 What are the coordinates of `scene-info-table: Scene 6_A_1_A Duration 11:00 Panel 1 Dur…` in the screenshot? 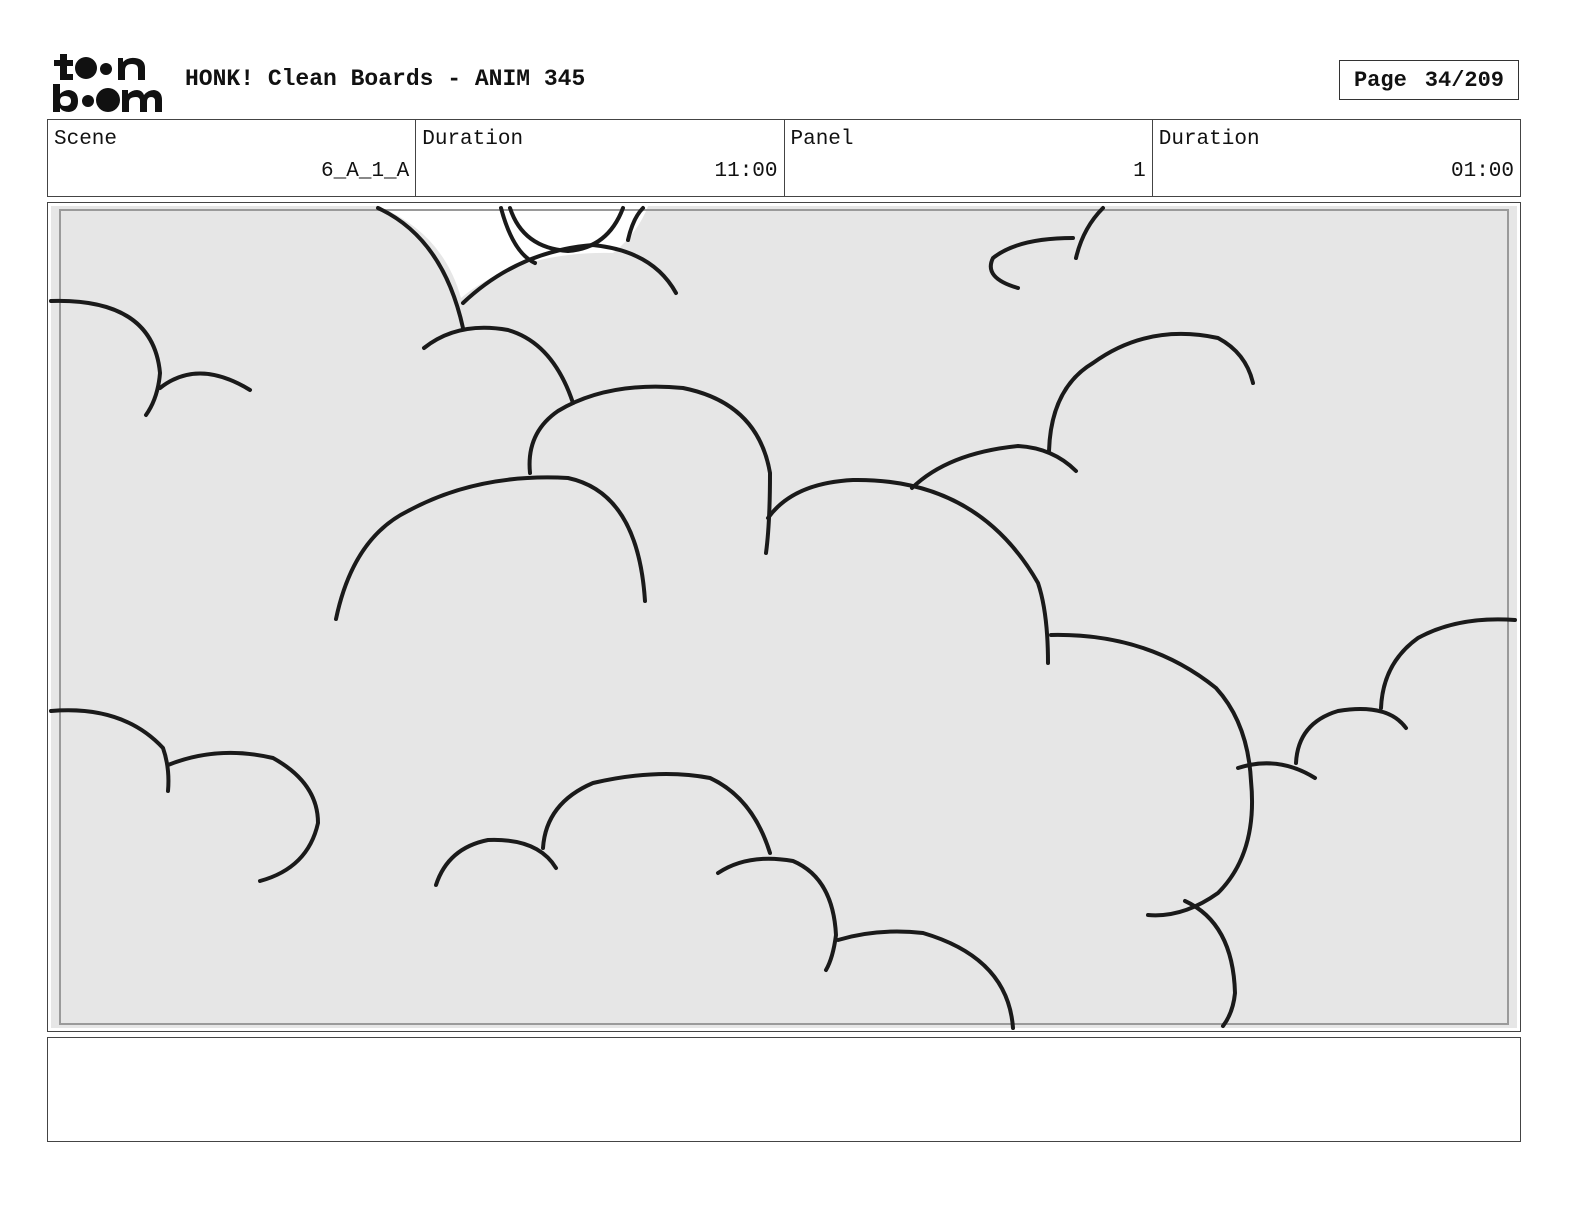 It's located at (784, 158).